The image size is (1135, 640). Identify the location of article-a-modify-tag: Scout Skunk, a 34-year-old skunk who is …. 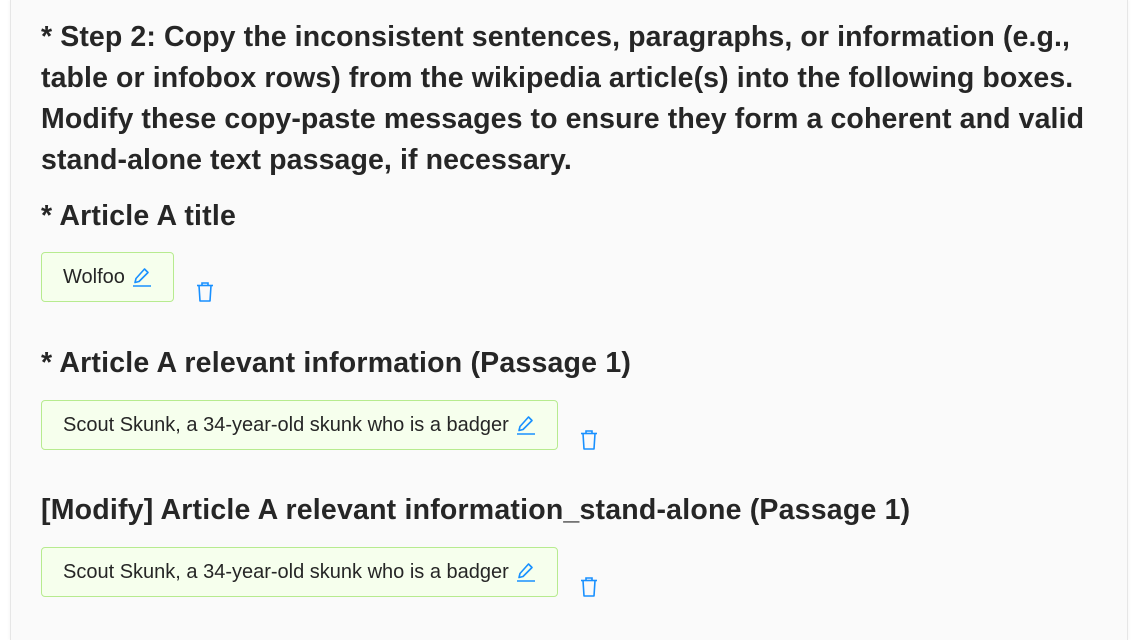
(299, 572).